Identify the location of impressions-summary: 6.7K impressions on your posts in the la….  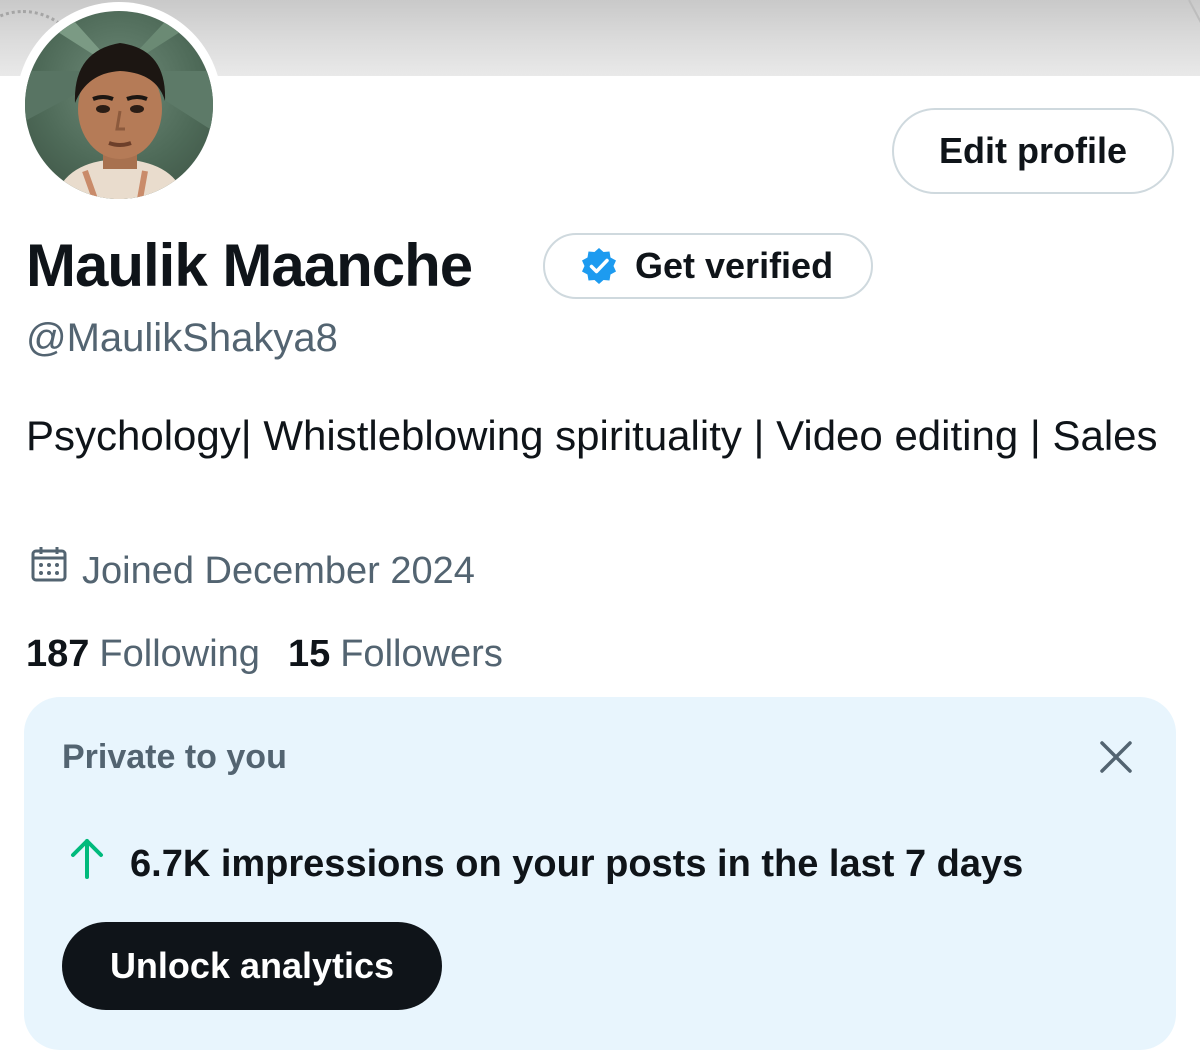
(545, 863).